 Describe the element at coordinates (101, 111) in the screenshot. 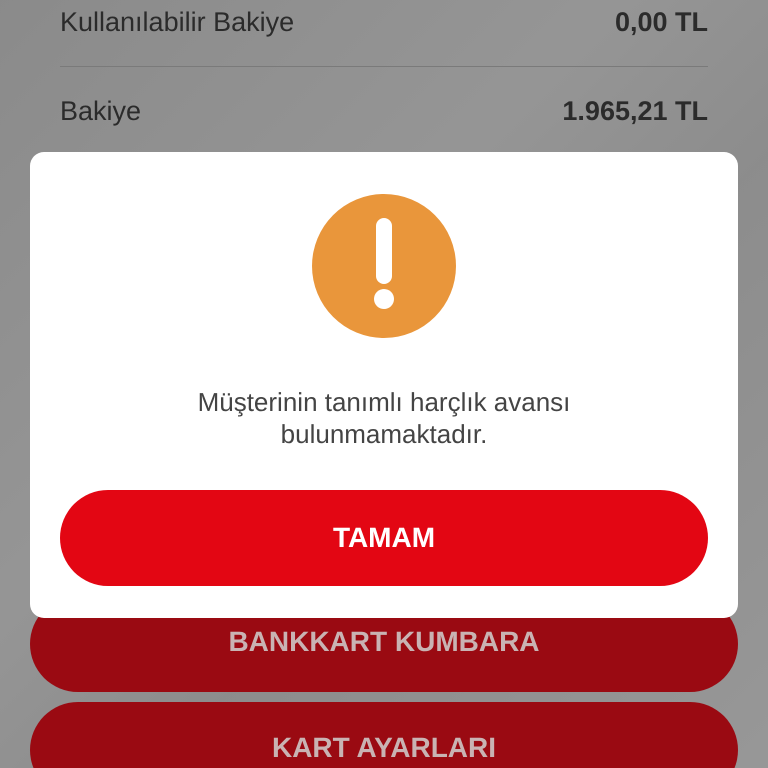

I see `balance-label: Bakiye` at that location.